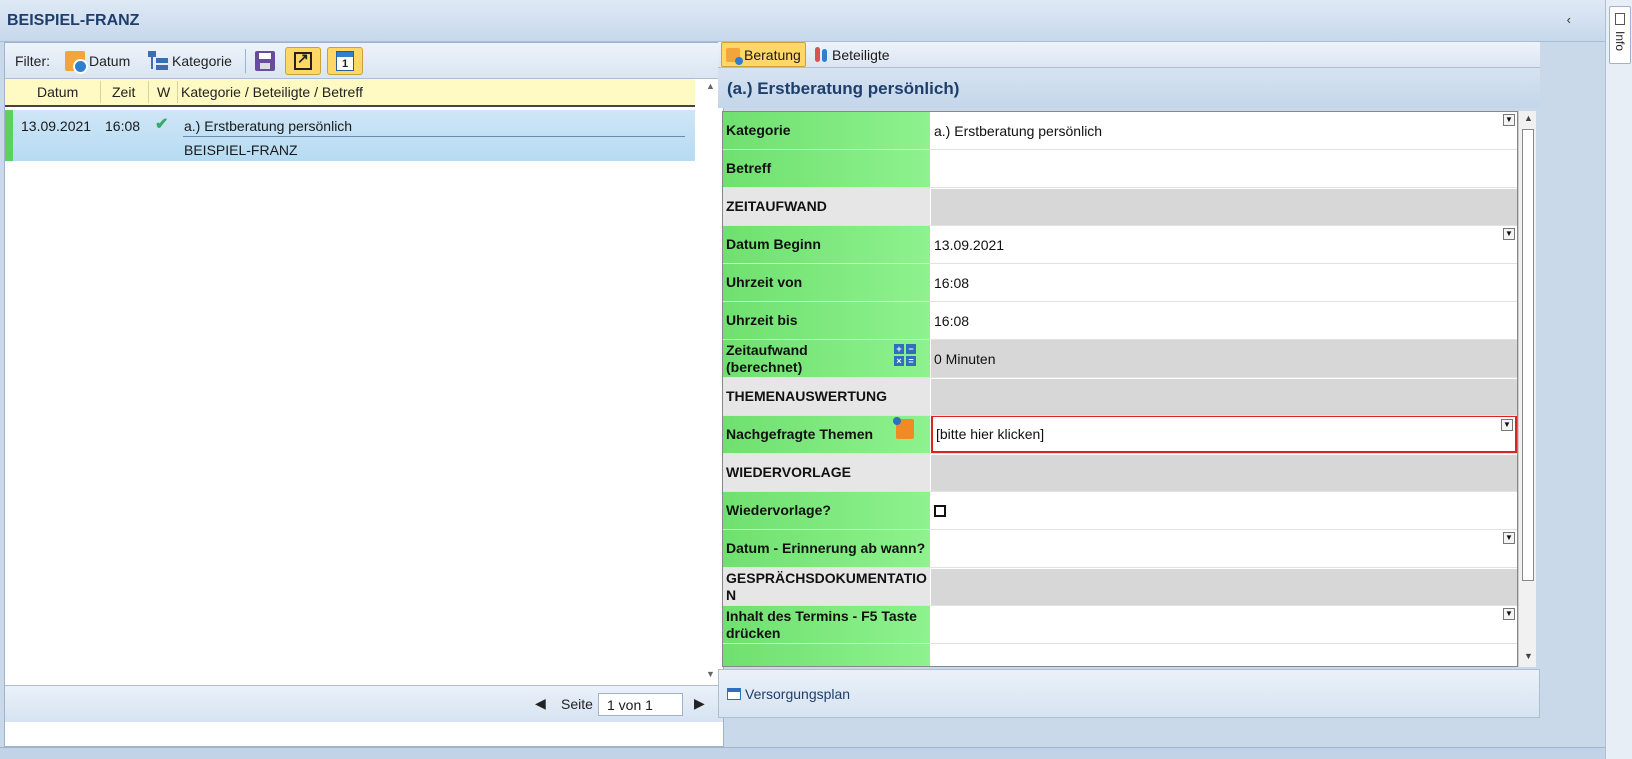 Image resolution: width=1632 pixels, height=759 pixels. What do you see at coordinates (990, 434) in the screenshot?
I see `themen-value: [bitte hier klicken]` at bounding box center [990, 434].